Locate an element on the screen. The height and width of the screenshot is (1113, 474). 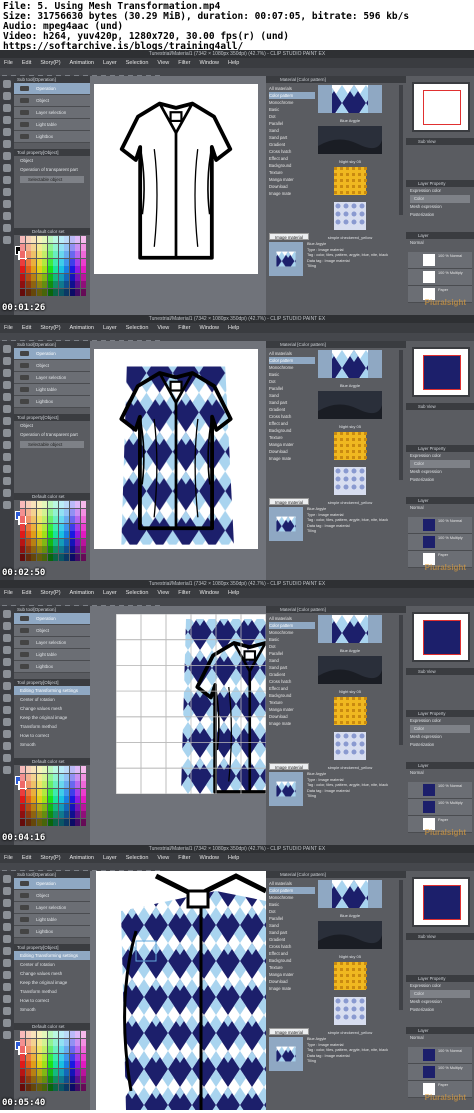
subtool-item: Lightbox is located at coordinates (52, 667).